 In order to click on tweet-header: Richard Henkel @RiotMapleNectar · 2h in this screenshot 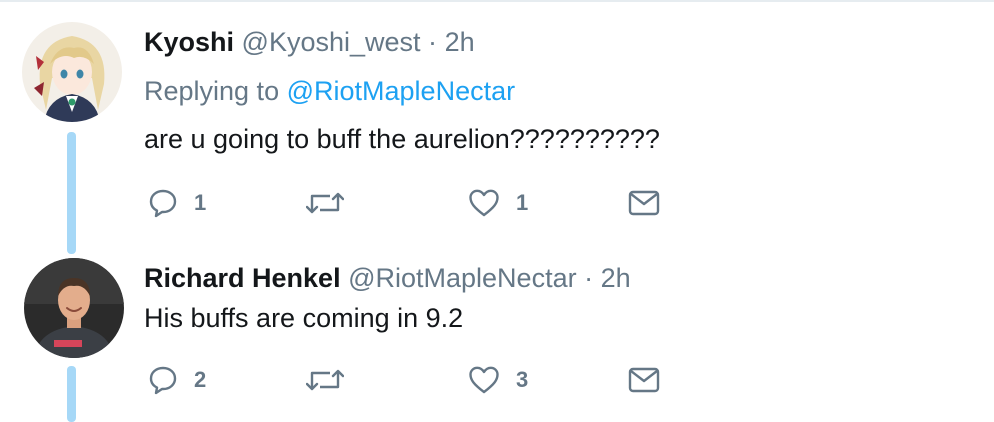, I will do `click(387, 278)`.